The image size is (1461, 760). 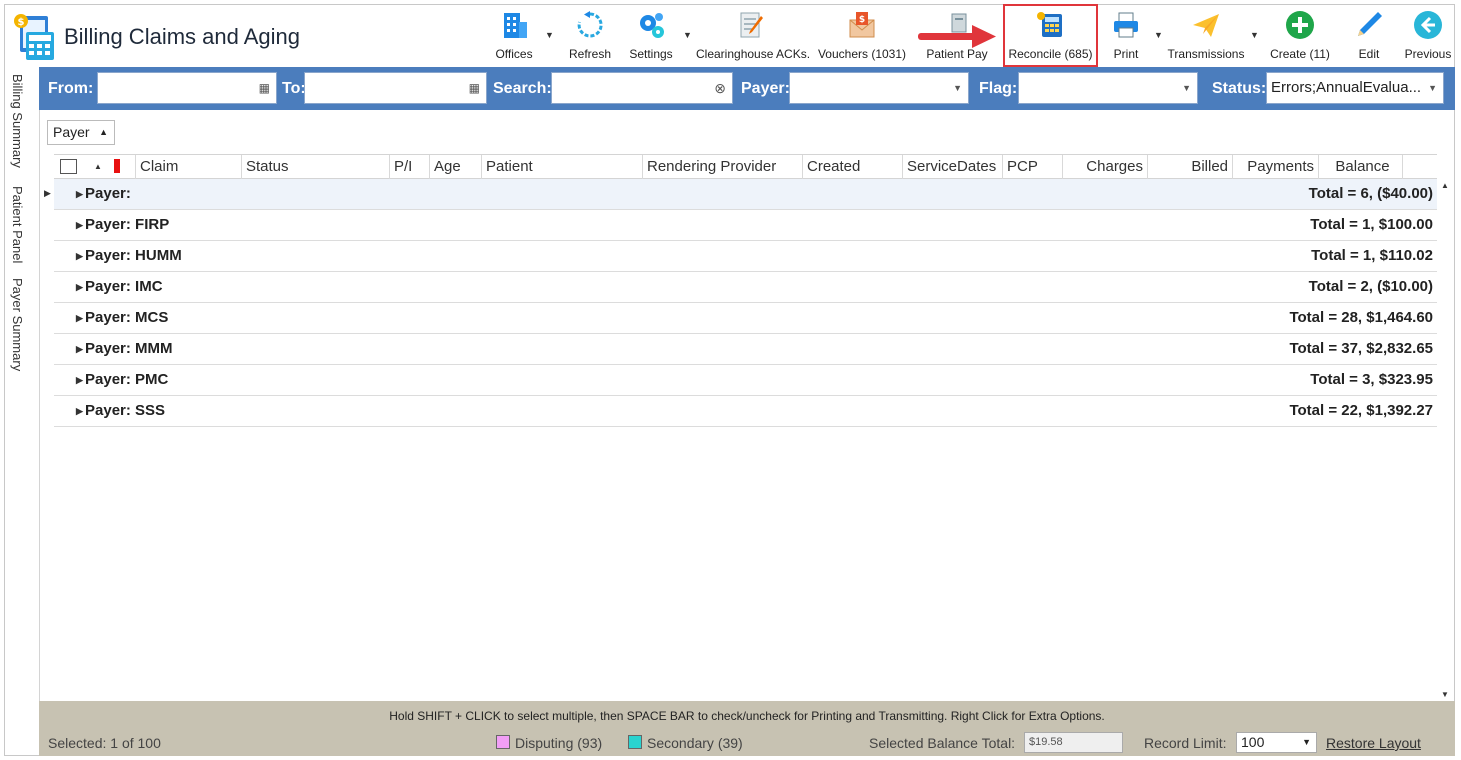 I want to click on clear-search-icon: ⊗, so click(x=720, y=88).